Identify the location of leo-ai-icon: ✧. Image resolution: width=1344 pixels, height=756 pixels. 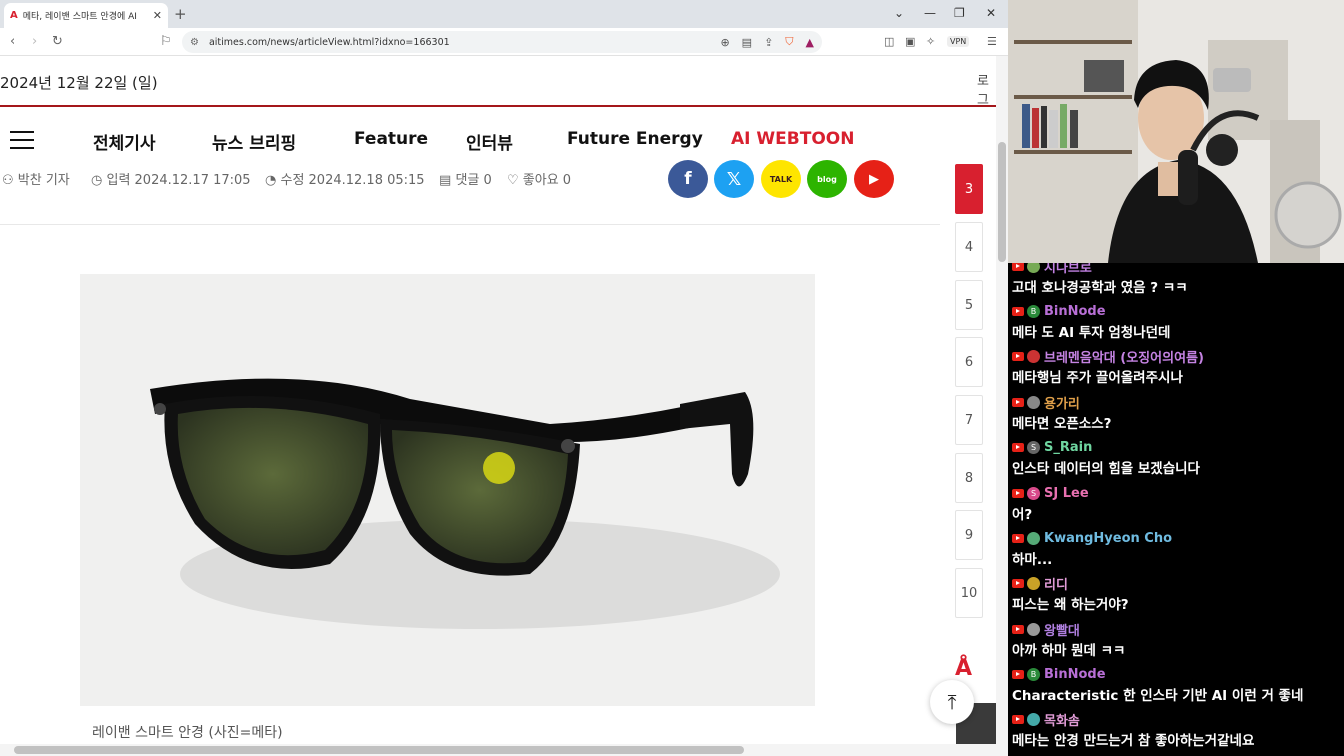
(930, 41).